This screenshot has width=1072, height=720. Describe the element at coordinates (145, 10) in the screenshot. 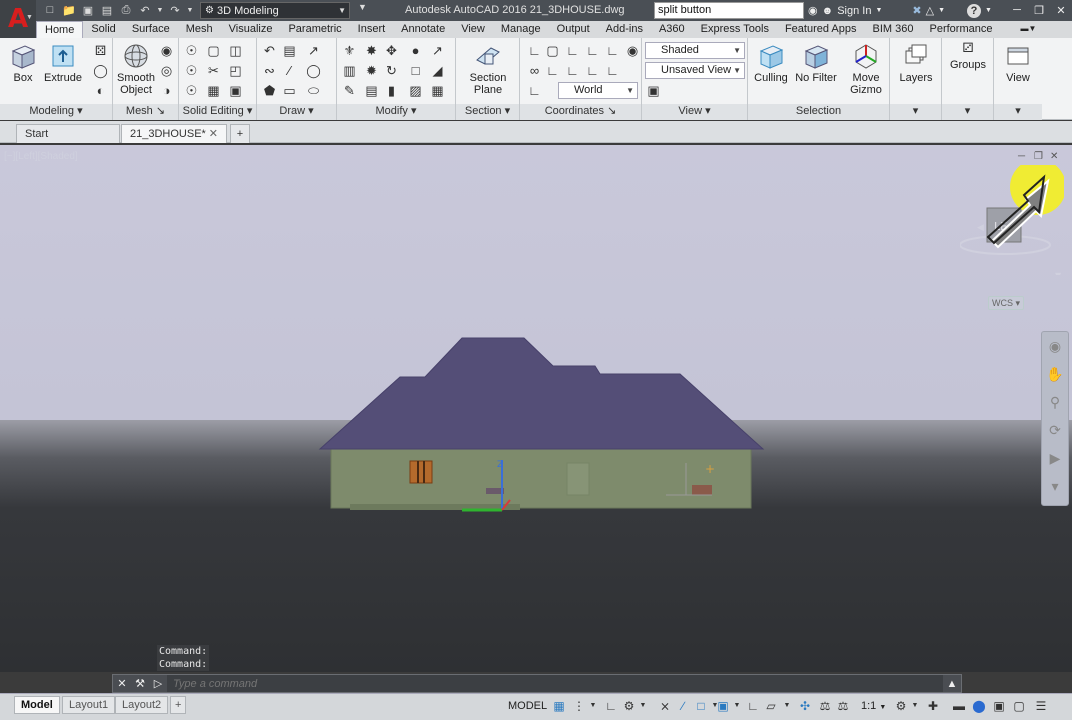

I see `undo-icon: ↶` at that location.